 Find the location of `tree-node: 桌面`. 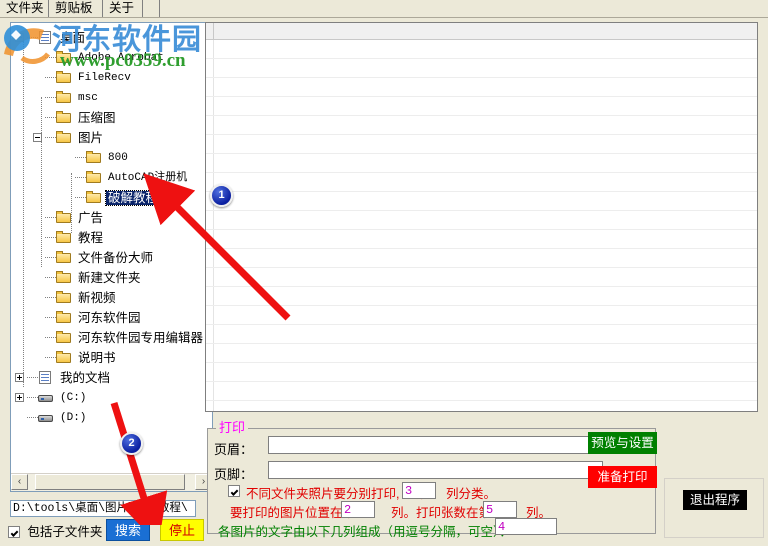

tree-node: 桌面 is located at coordinates (51, 37).